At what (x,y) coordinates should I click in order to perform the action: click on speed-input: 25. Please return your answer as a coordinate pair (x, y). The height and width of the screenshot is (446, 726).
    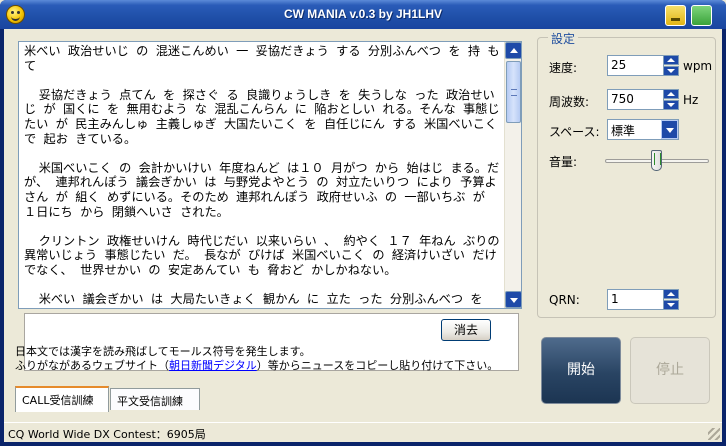
    Looking at the image, I should click on (635, 65).